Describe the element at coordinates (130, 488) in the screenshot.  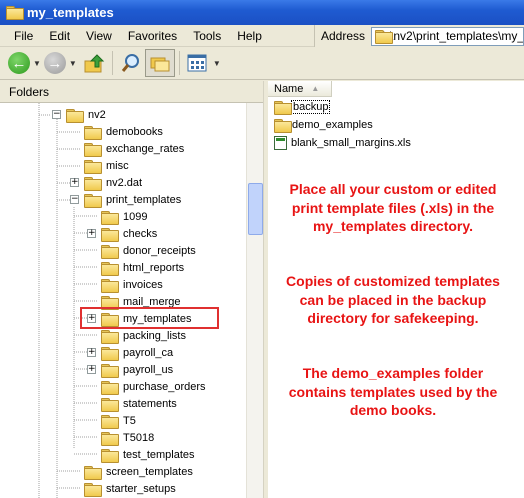
I see `tree-item-starter-setups: starter_setups` at that location.